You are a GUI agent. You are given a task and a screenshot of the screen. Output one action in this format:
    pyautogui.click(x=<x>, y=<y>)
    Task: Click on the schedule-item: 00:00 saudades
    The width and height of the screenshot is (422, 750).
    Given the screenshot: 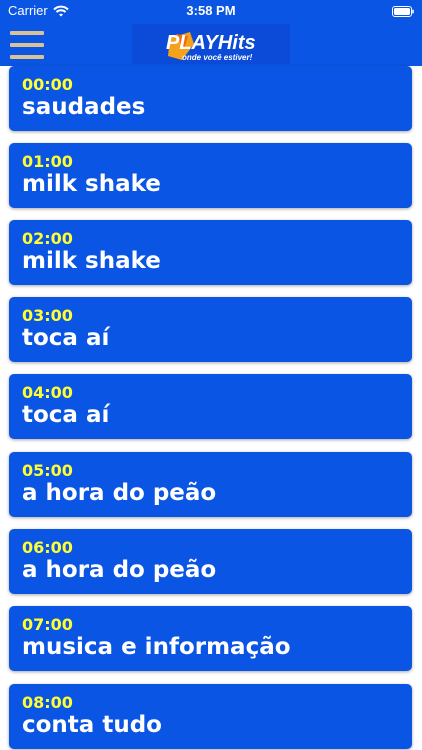 What is the action you would take?
    pyautogui.click(x=210, y=98)
    